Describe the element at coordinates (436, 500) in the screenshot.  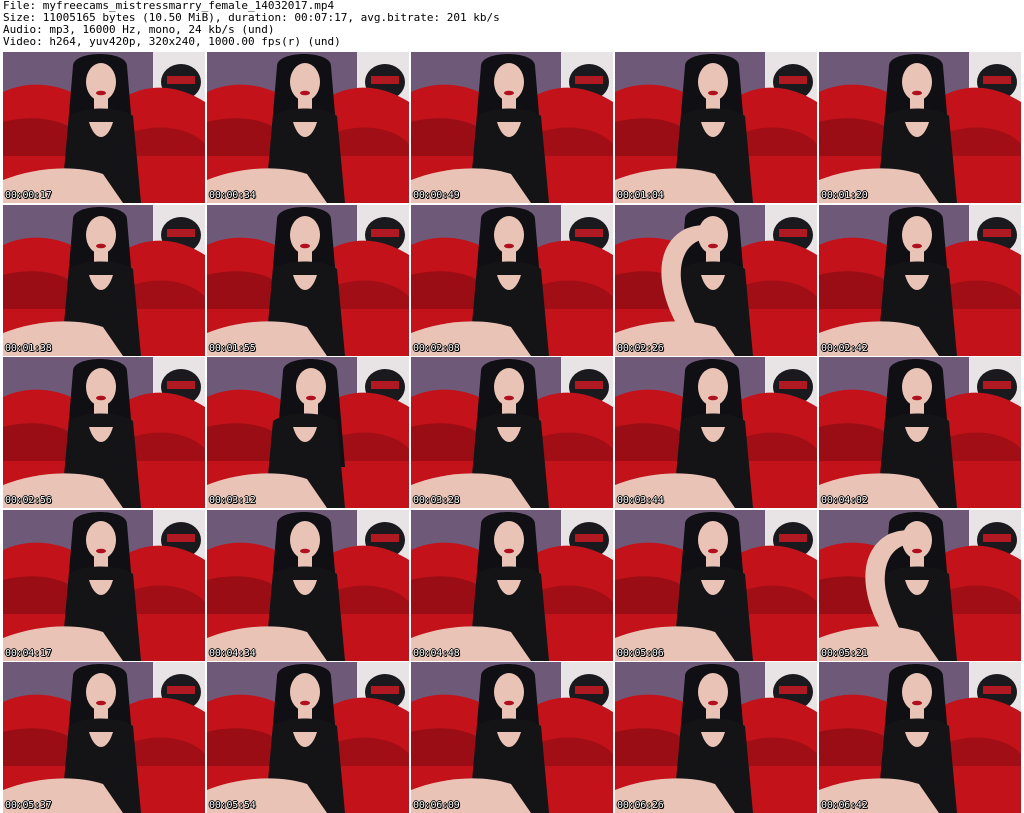
I see `thumbnail-timestamp: 00:03:28` at that location.